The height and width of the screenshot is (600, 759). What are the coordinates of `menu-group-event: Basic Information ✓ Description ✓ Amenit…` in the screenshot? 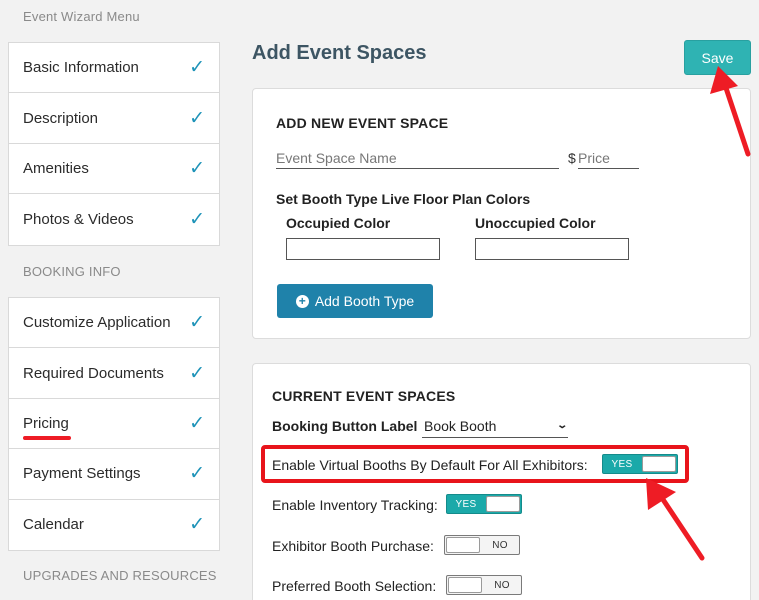 It's located at (114, 144).